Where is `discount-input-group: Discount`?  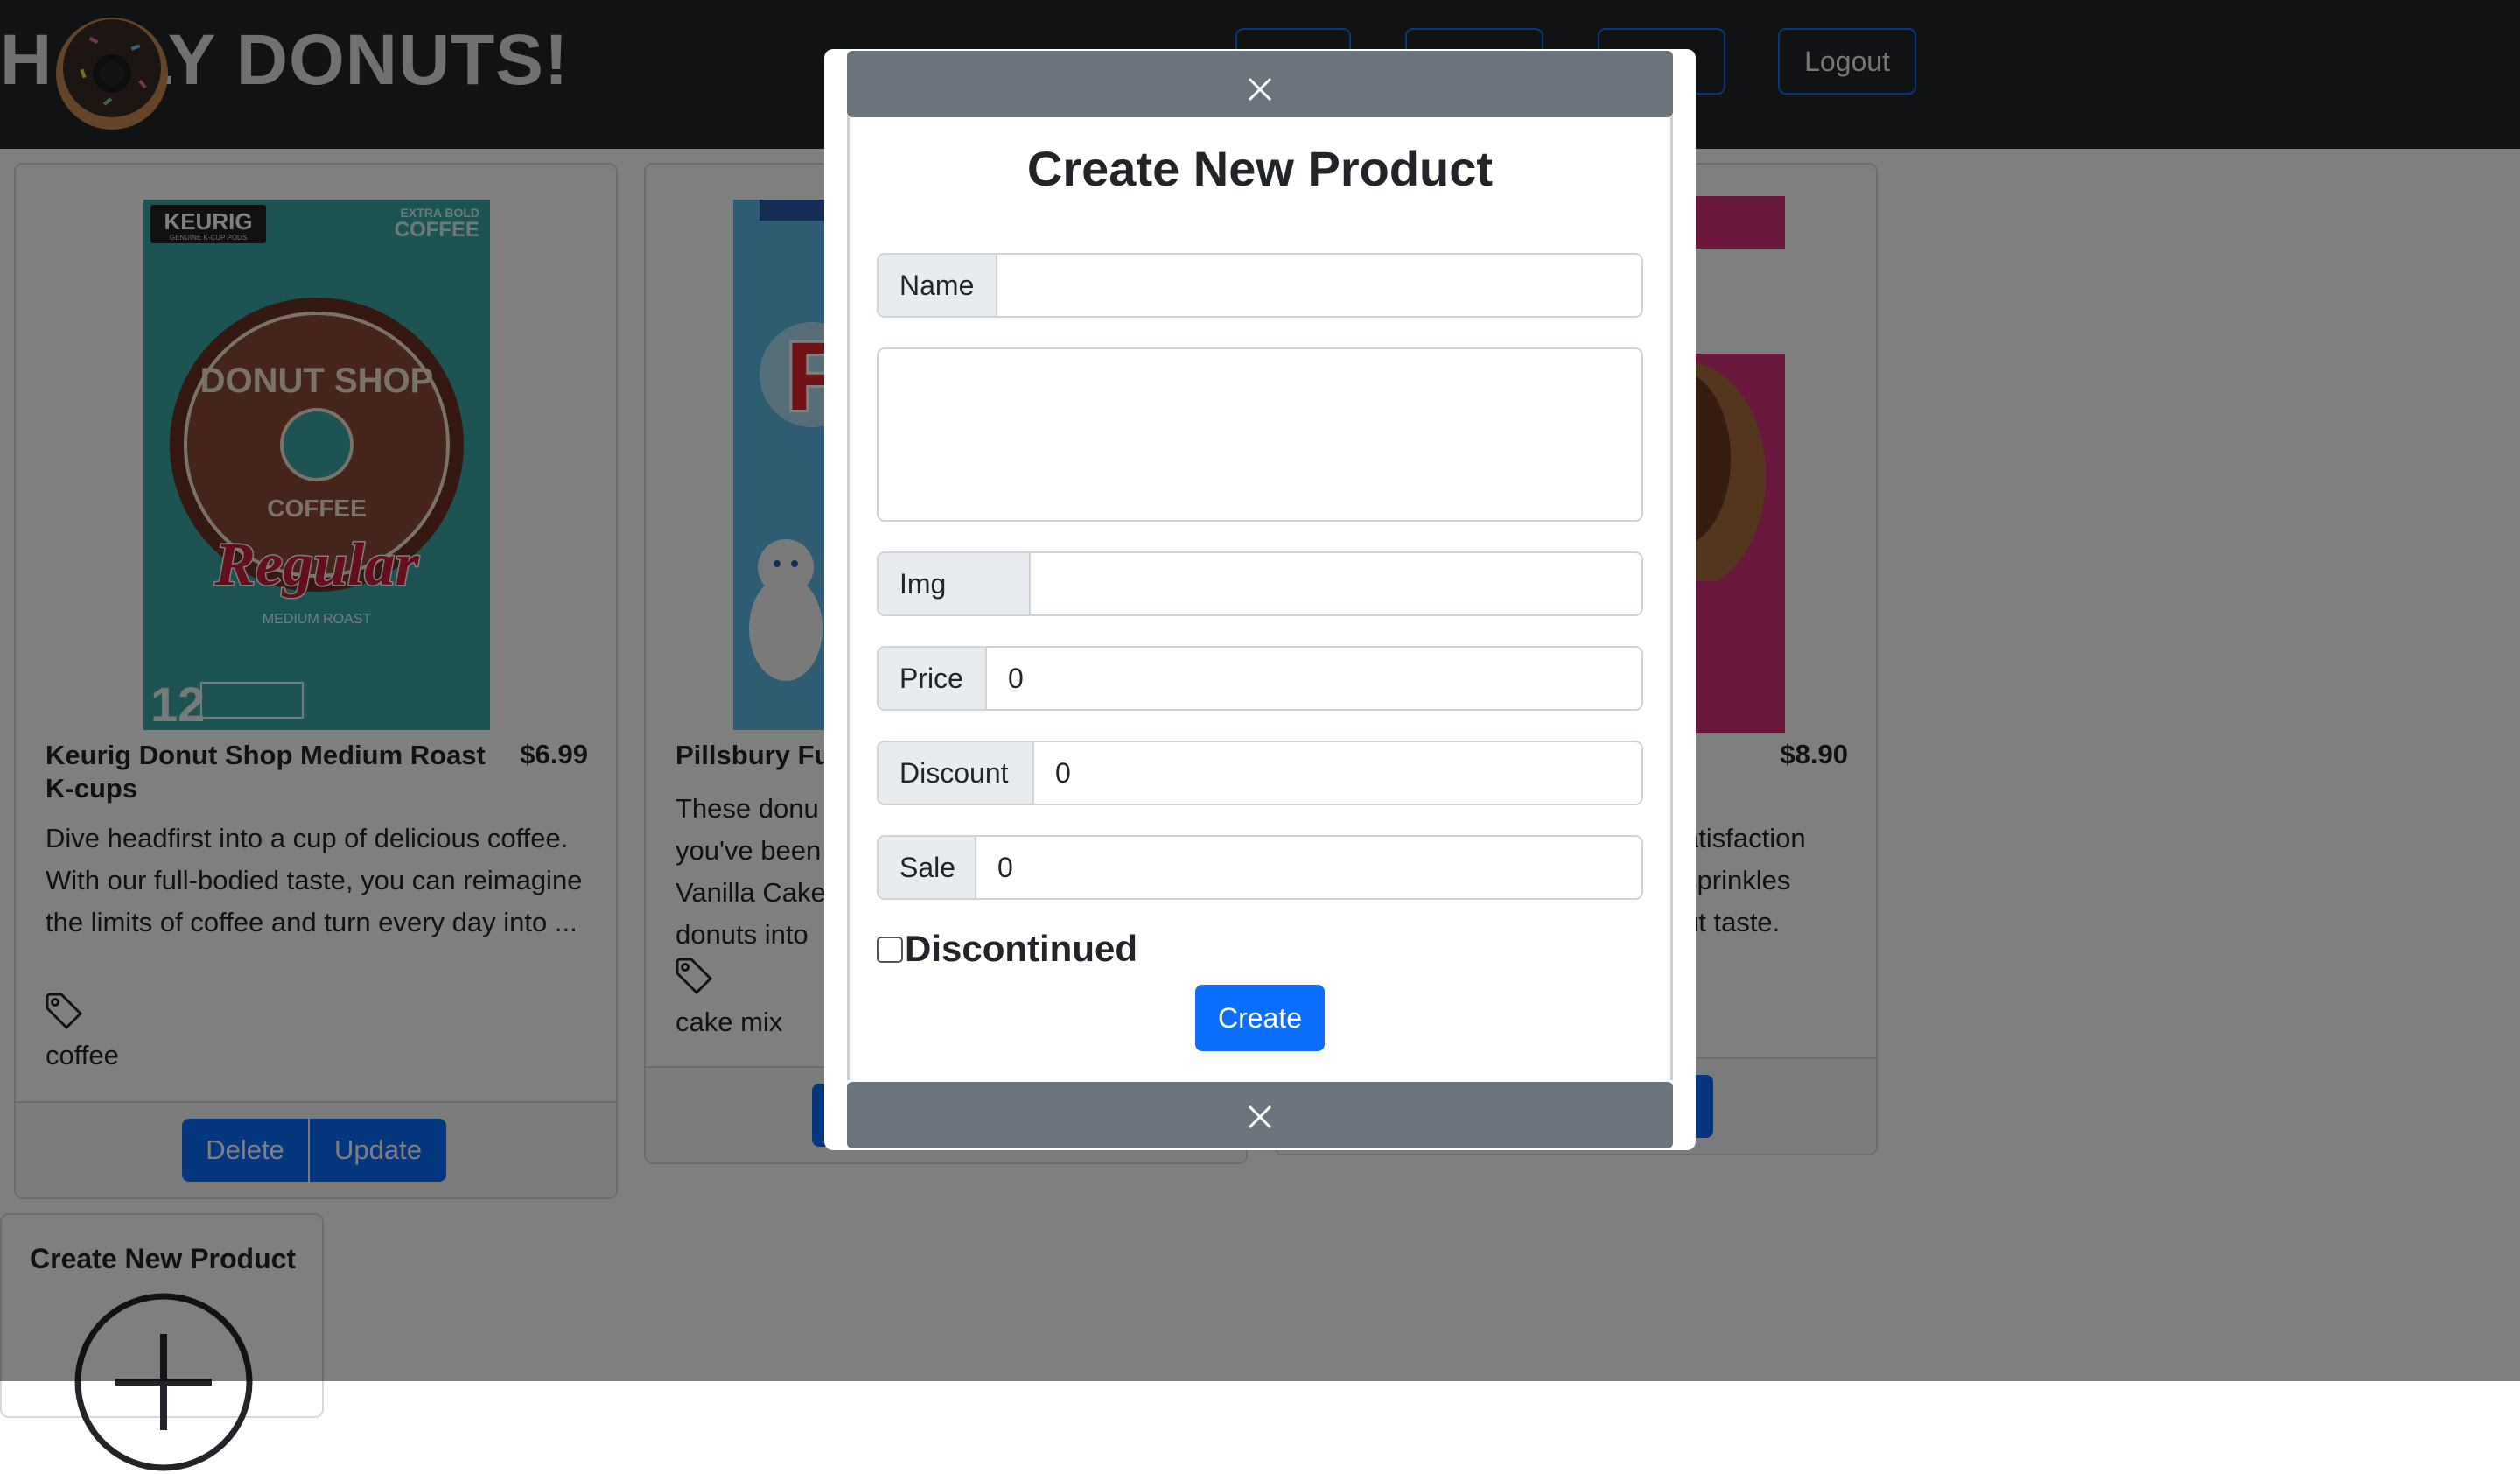 discount-input-group: Discount is located at coordinates (1260, 773).